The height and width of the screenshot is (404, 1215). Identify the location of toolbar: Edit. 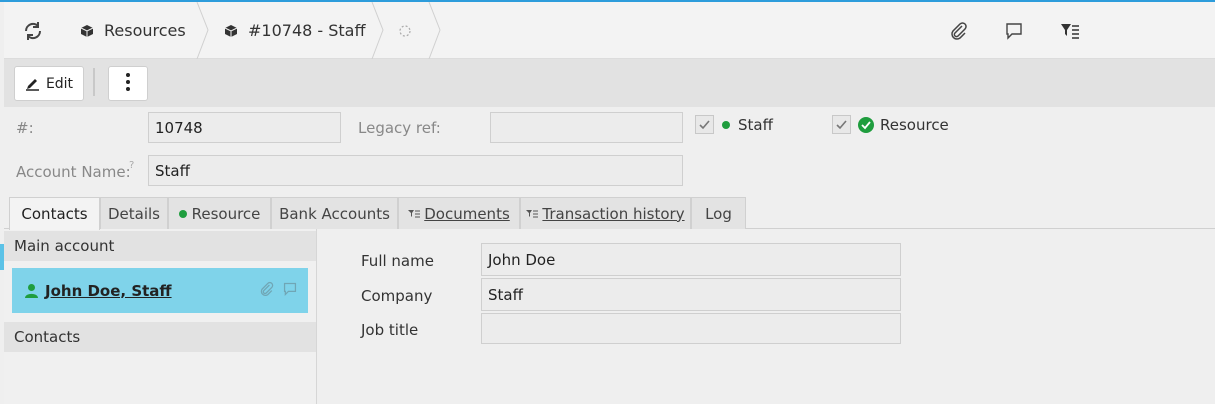
(609, 83).